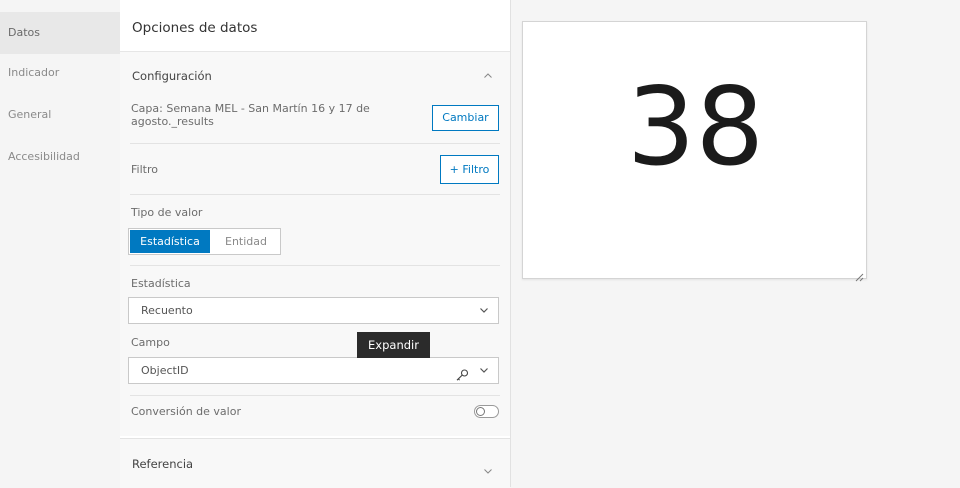  Describe the element at coordinates (60, 33) in the screenshot. I see `nav-item-datos: Datos` at that location.